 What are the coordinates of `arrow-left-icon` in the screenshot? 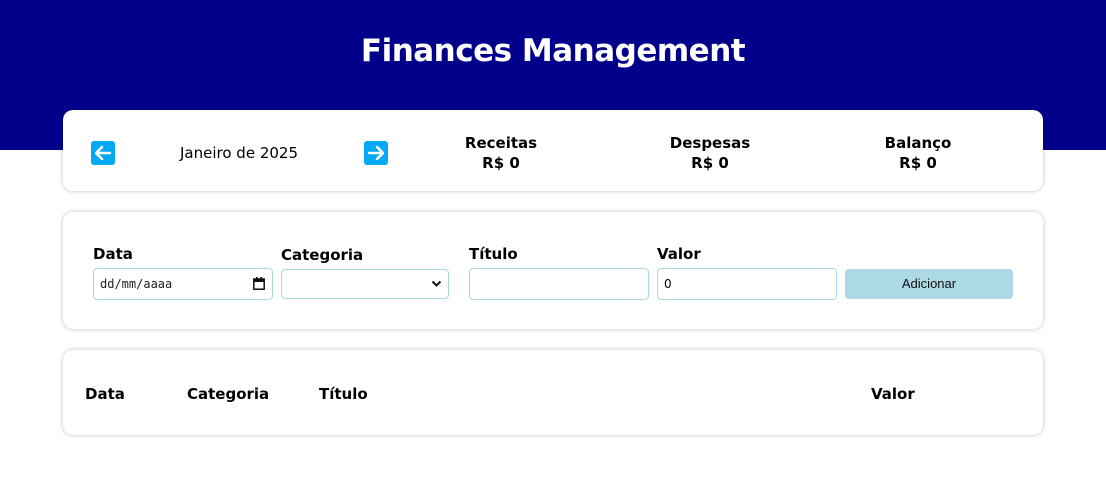 It's located at (103, 153).